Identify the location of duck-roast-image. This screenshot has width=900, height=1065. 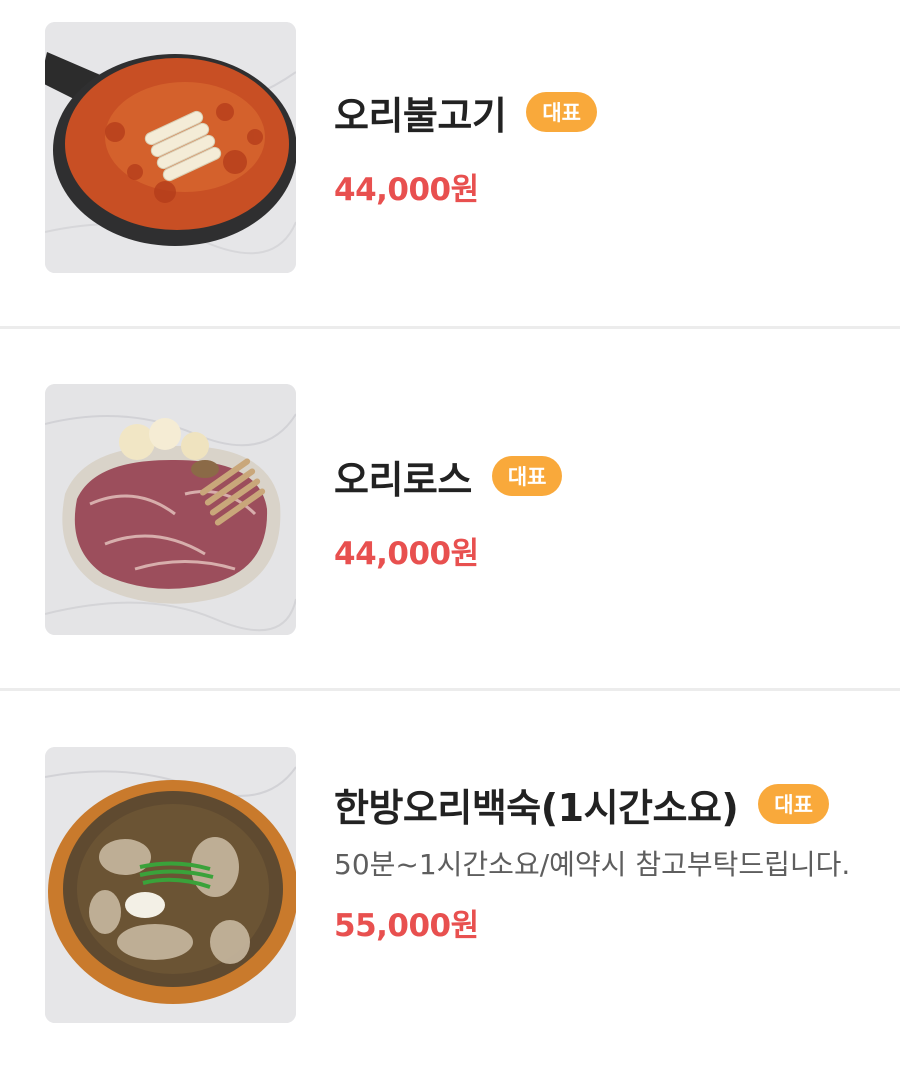
(170, 509).